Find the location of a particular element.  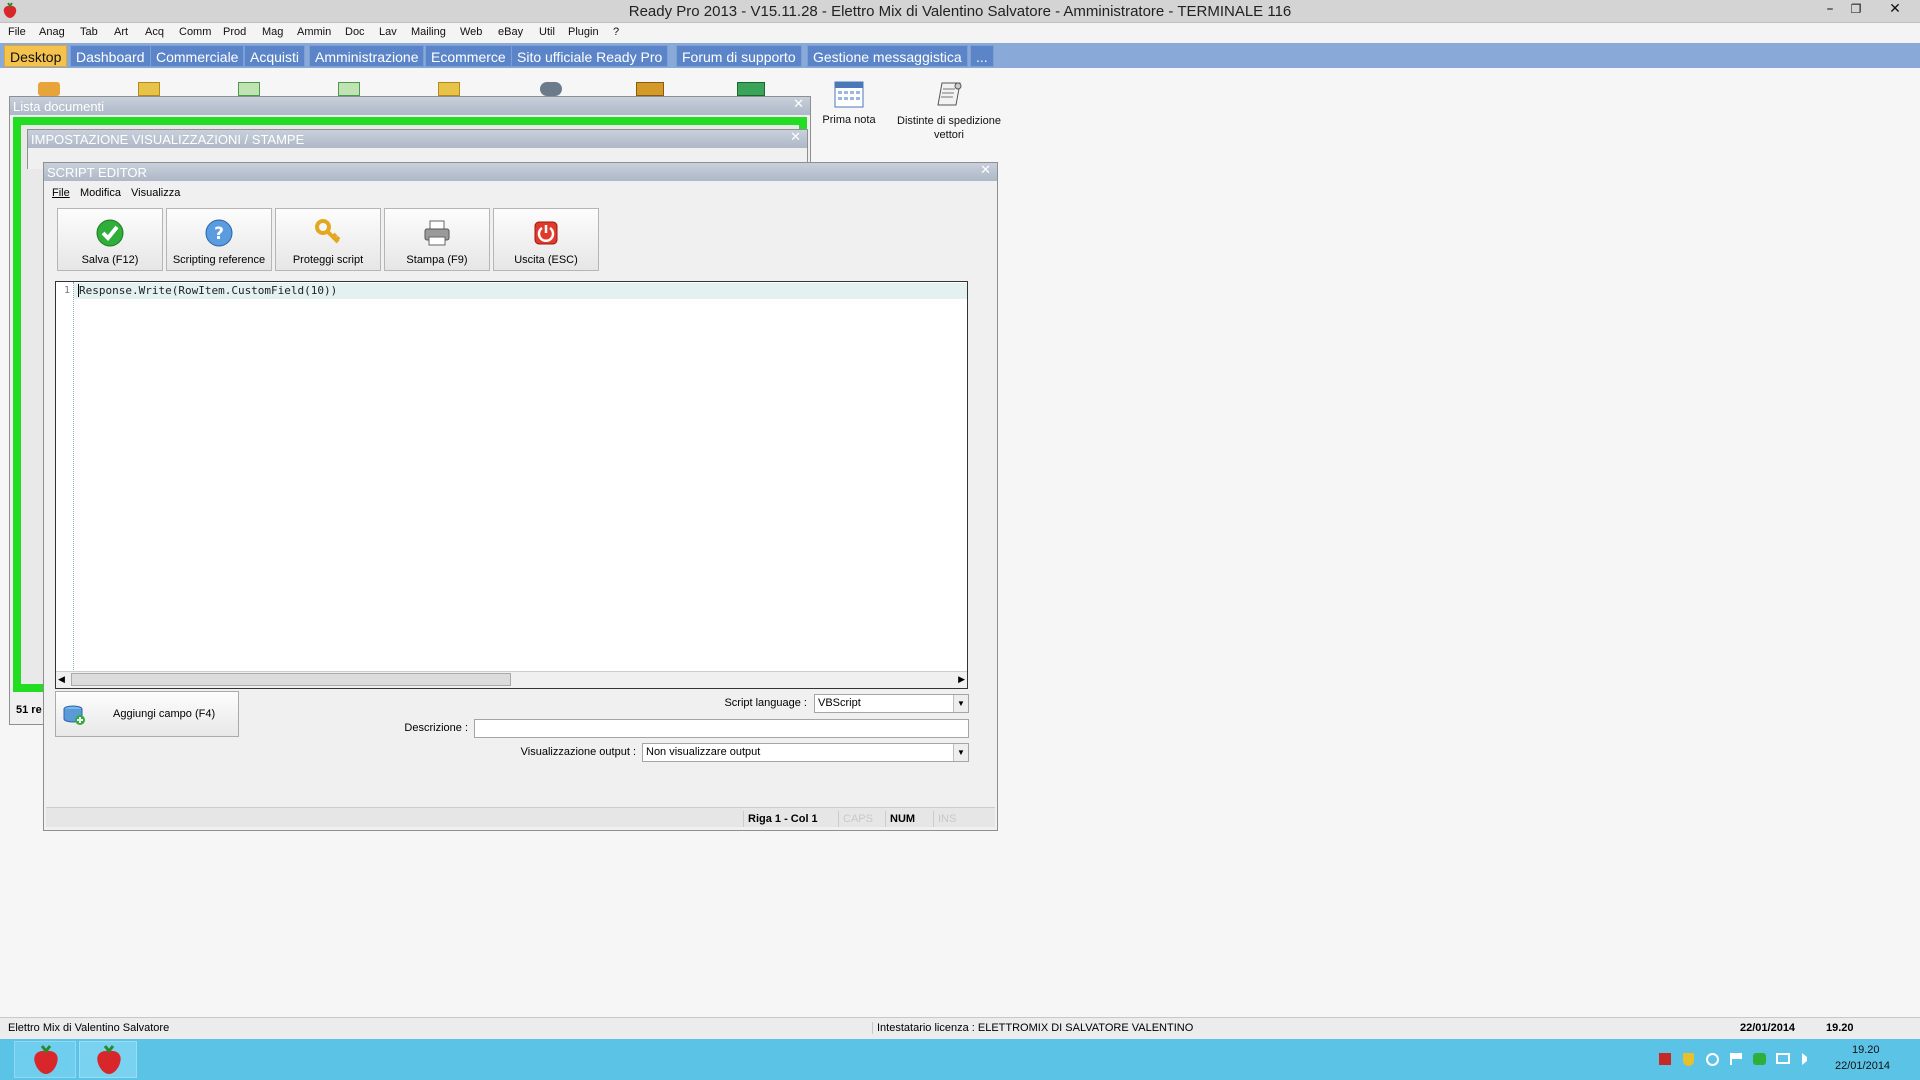

window-title-text: IMPOSTAZIONE VISUALIZZAZIONI / STAMPE is located at coordinates (168, 139).